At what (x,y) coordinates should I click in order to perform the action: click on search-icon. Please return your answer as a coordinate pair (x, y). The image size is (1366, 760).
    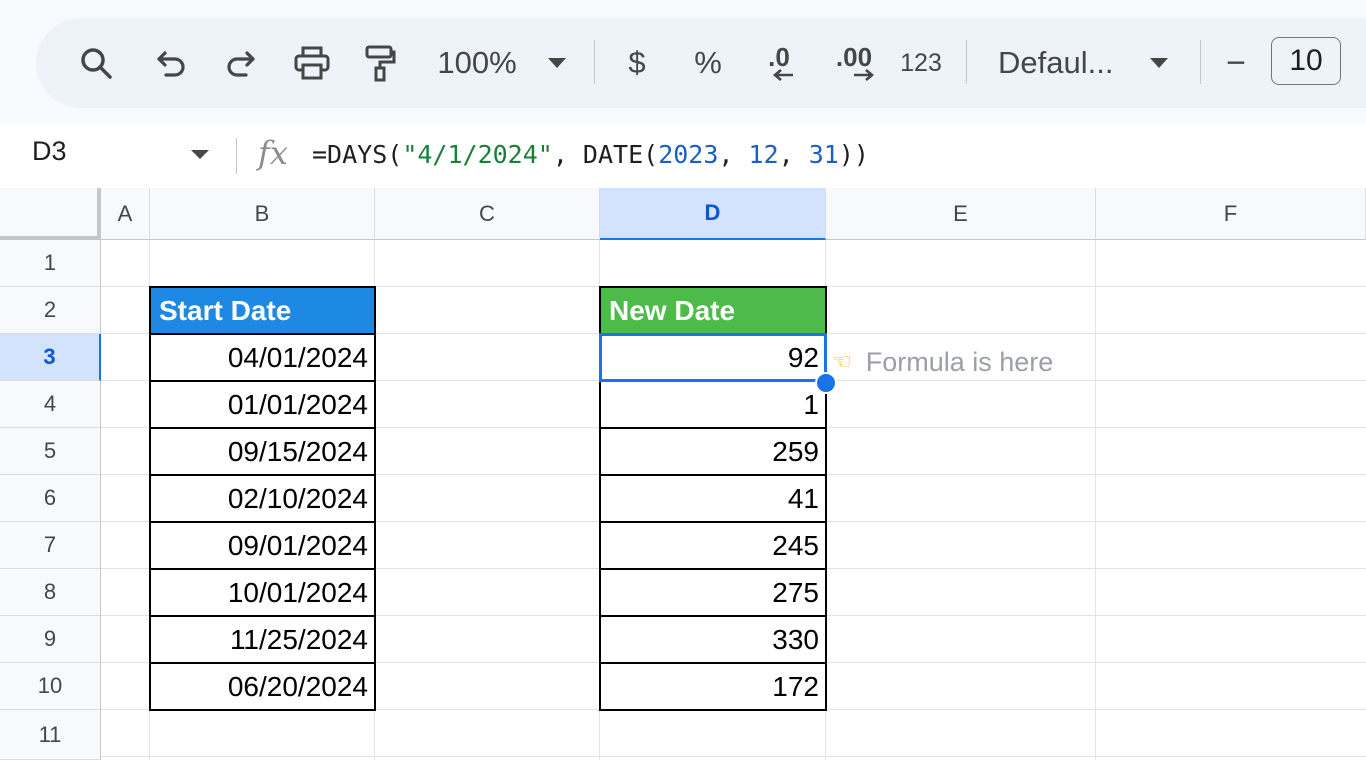
    Looking at the image, I should click on (96, 63).